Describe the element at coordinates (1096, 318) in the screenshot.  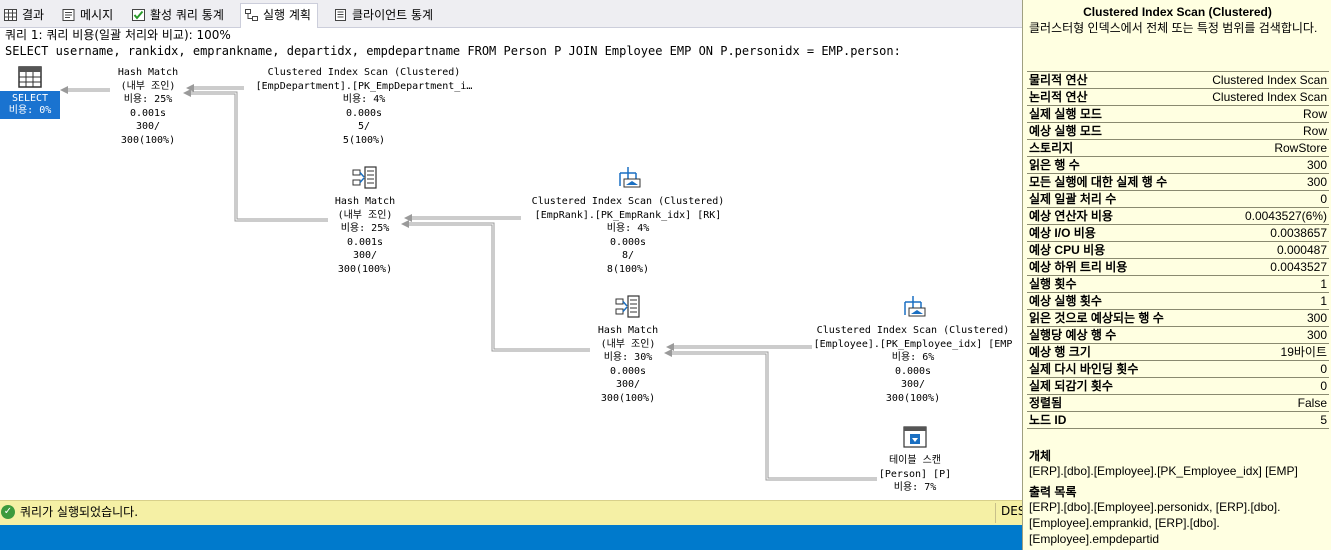
I see `property-name: 읽은 것으로 예상되는 행 수` at that location.